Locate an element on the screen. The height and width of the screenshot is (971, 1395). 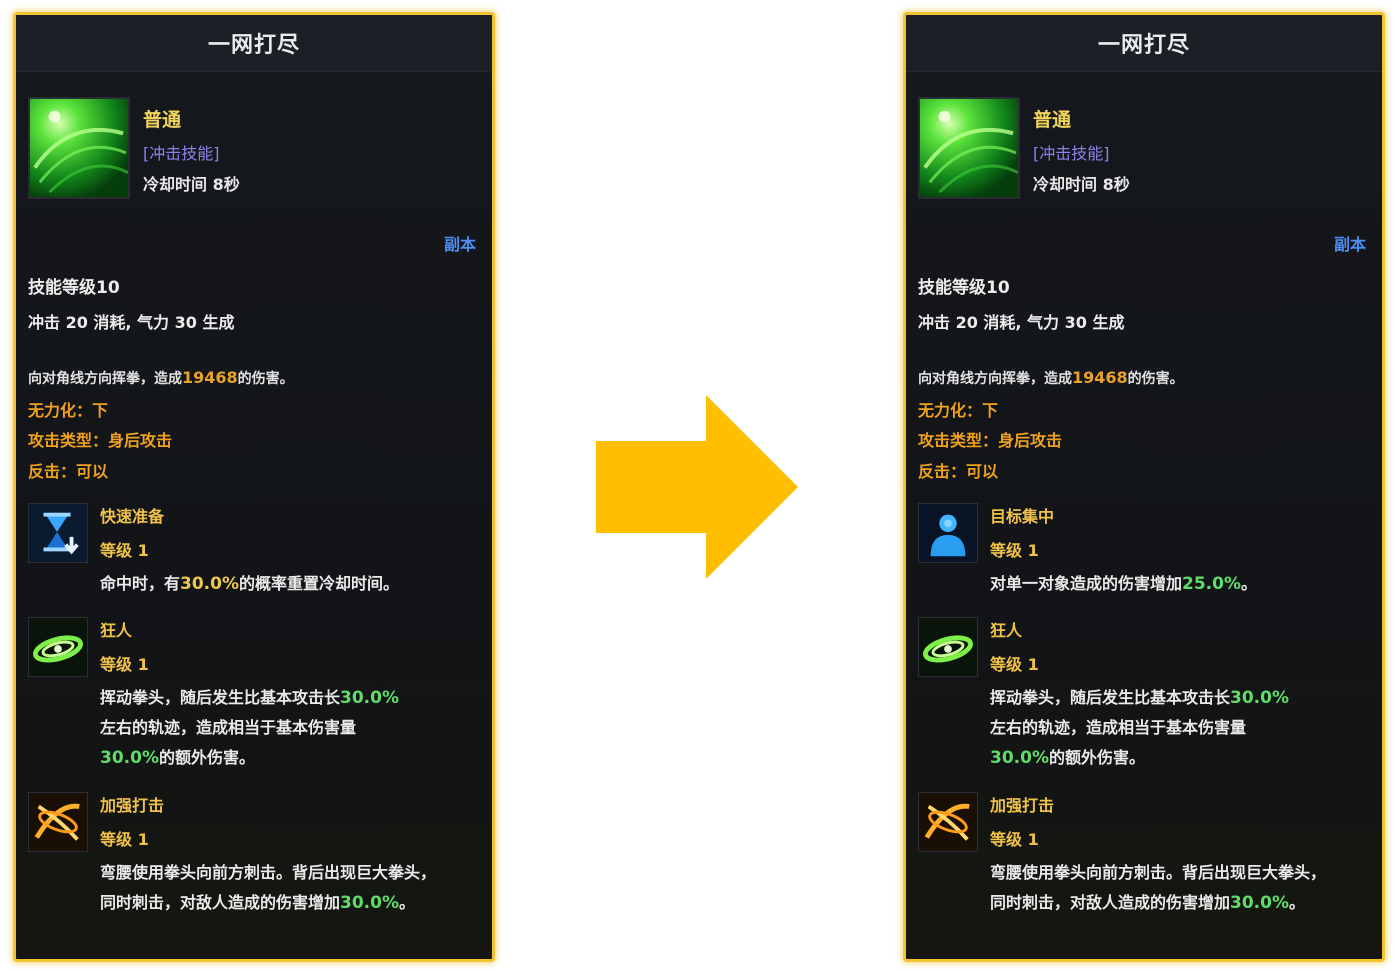
rune-effect: 命中时，有30.0%的概率重置冷却时间。 is located at coordinates (250, 584).